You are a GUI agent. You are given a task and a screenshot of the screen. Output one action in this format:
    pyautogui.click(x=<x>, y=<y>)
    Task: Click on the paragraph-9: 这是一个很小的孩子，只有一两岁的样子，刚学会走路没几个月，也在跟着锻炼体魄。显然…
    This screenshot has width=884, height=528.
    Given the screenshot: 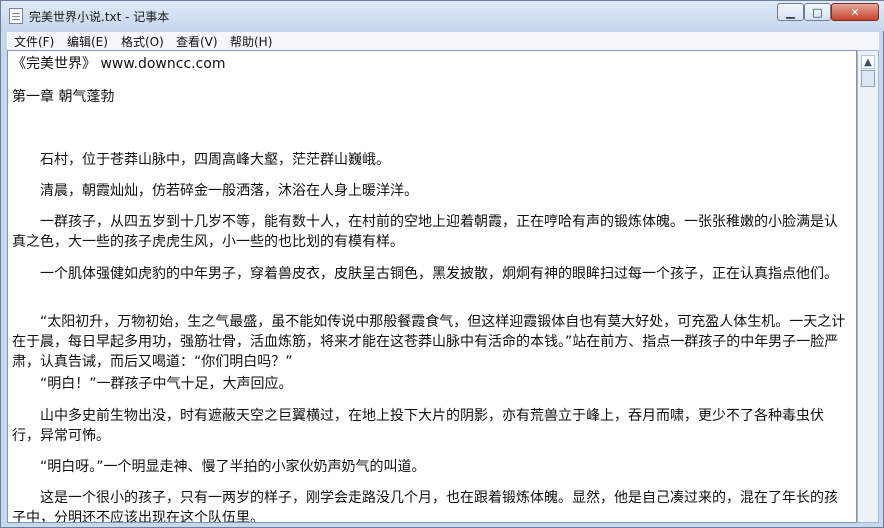 What is the action you would take?
    pyautogui.click(x=425, y=506)
    